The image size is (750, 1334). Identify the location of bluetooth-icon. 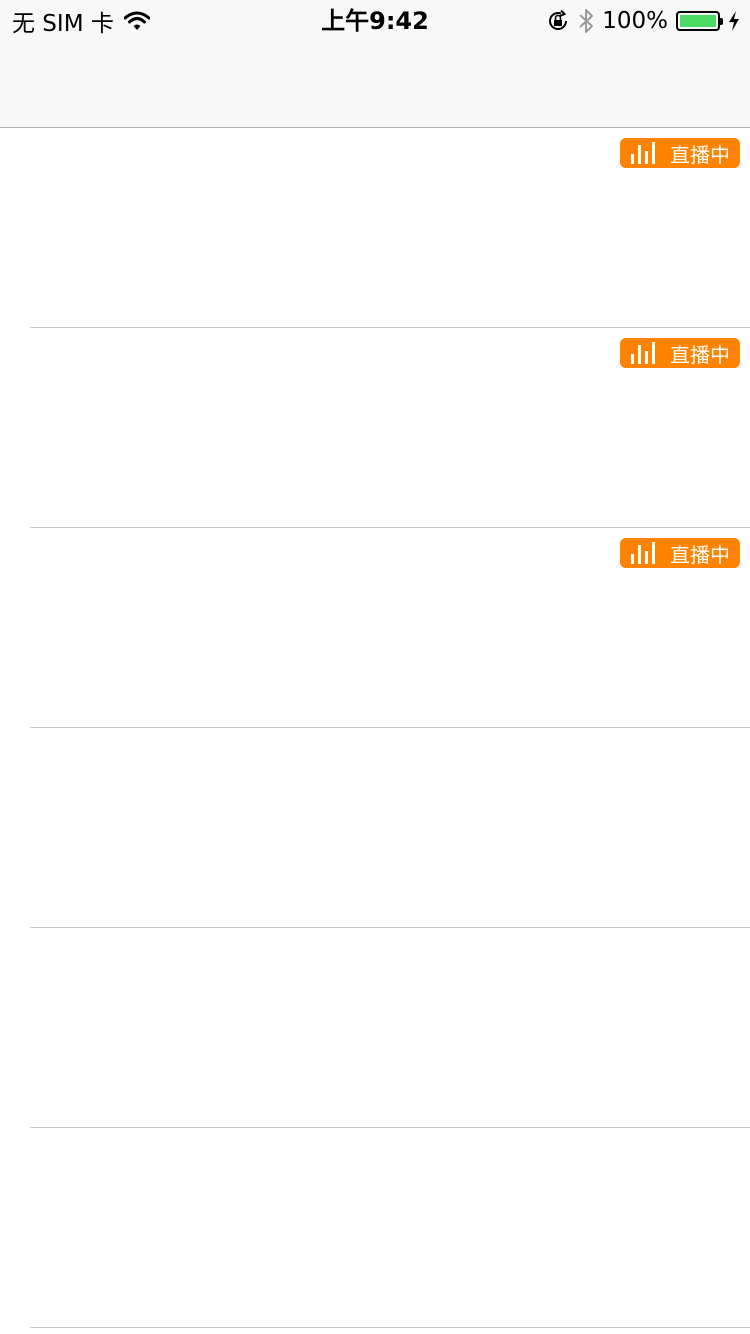
(586, 21).